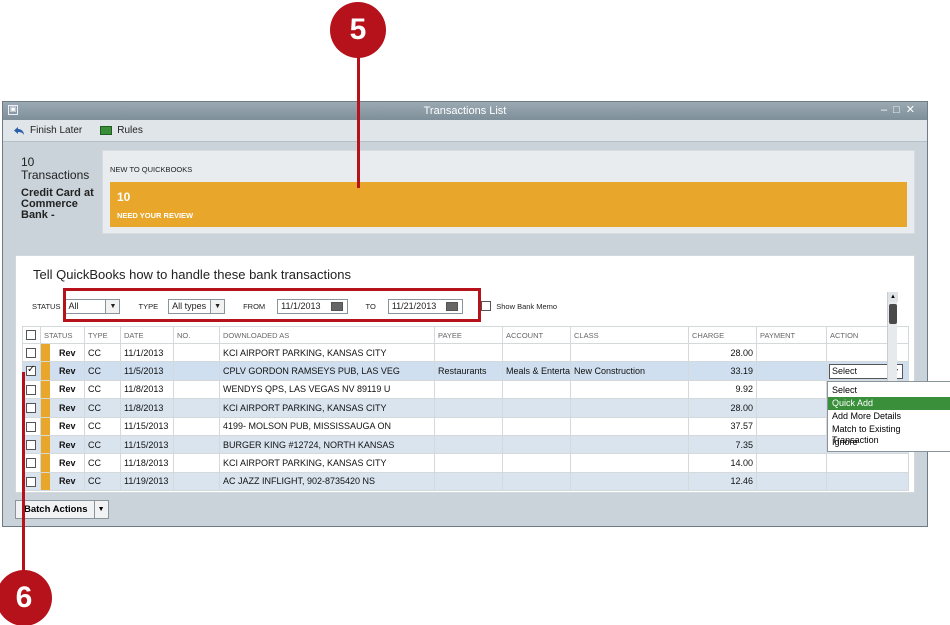 Image resolution: width=950 pixels, height=625 pixels. I want to click on menu-item: Select, so click(889, 390).